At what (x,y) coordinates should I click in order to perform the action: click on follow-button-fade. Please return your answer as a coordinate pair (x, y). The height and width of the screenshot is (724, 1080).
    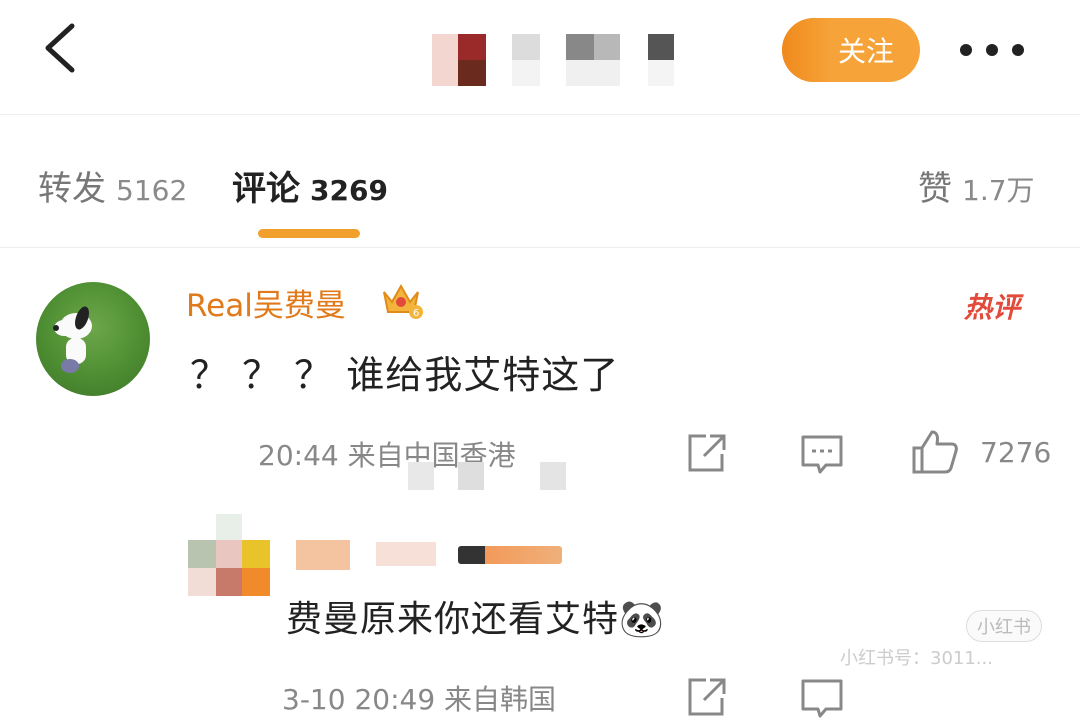
    Looking at the image, I should click on (808, 50).